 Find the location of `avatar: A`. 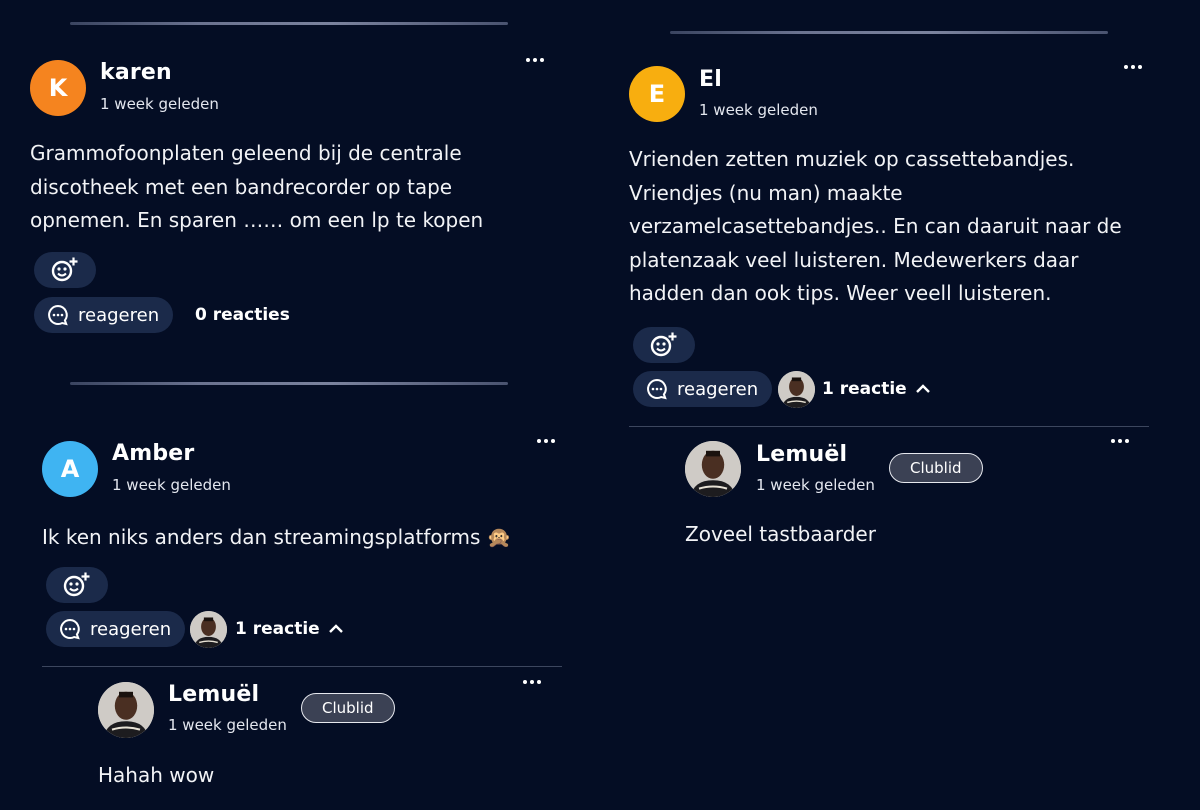

avatar: A is located at coordinates (70, 469).